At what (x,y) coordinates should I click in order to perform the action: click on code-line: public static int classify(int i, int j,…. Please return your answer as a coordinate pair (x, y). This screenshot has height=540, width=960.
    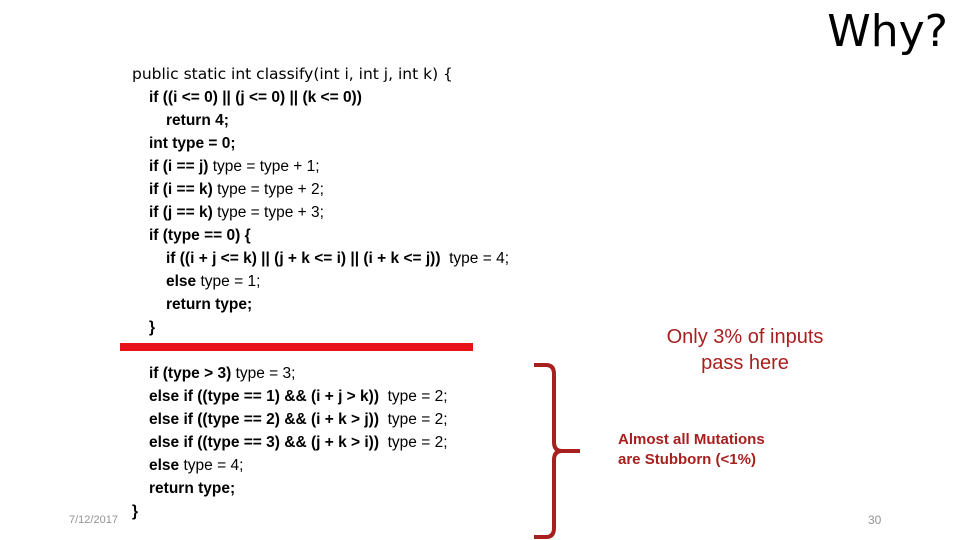
    Looking at the image, I should click on (320, 74).